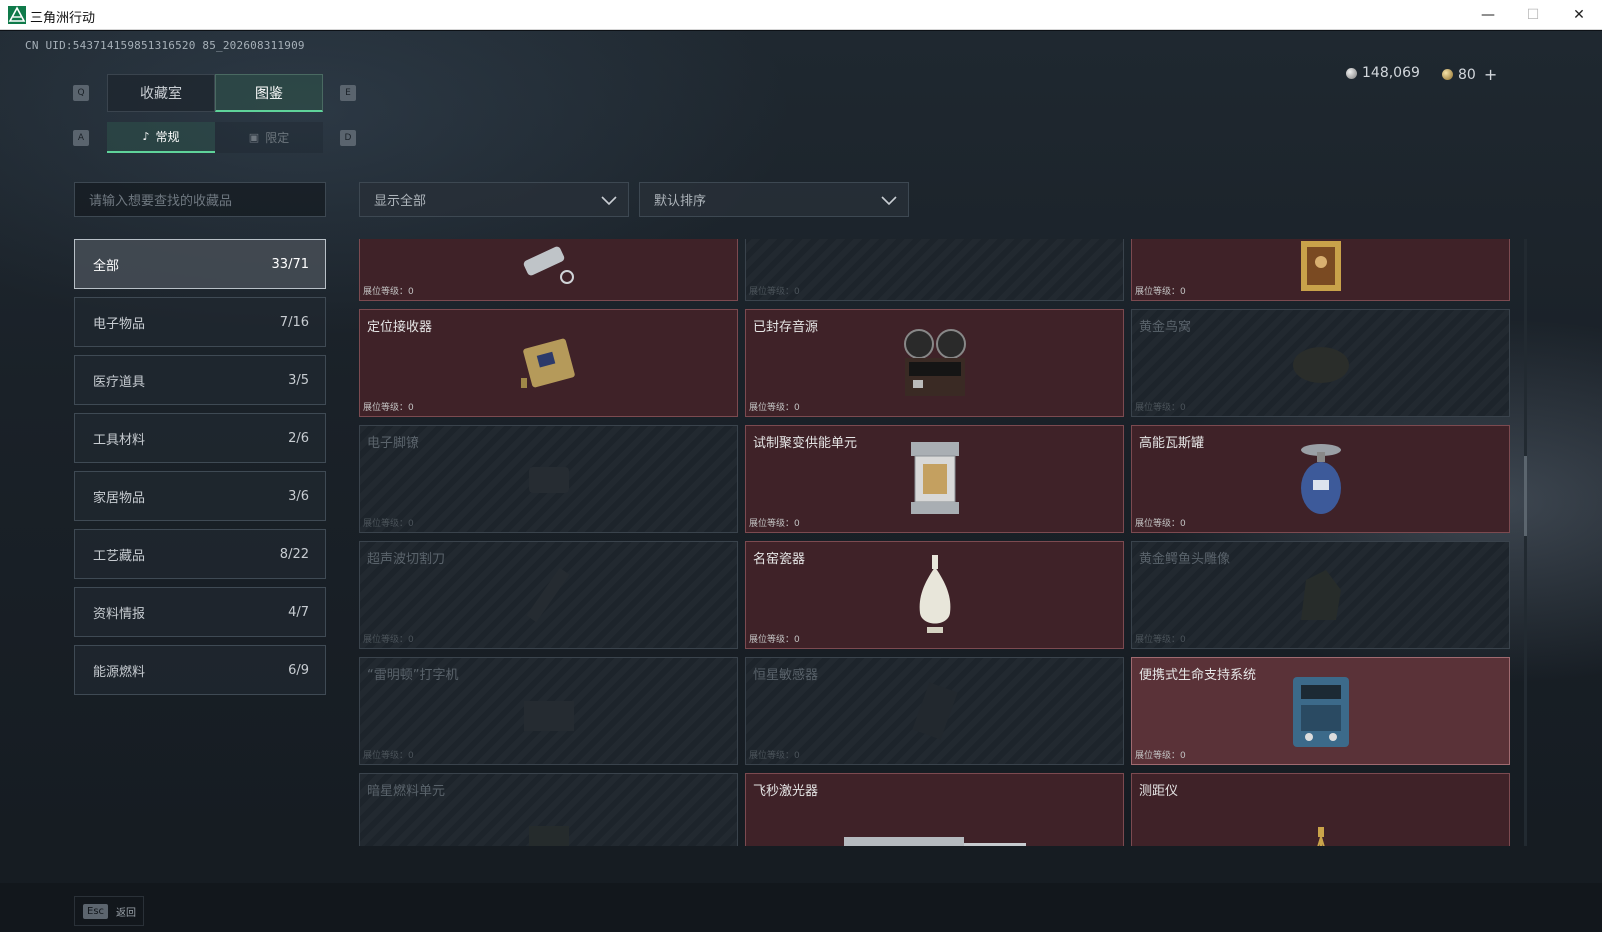 The image size is (1602, 932). I want to click on silver-coin-icon, so click(1351, 73).